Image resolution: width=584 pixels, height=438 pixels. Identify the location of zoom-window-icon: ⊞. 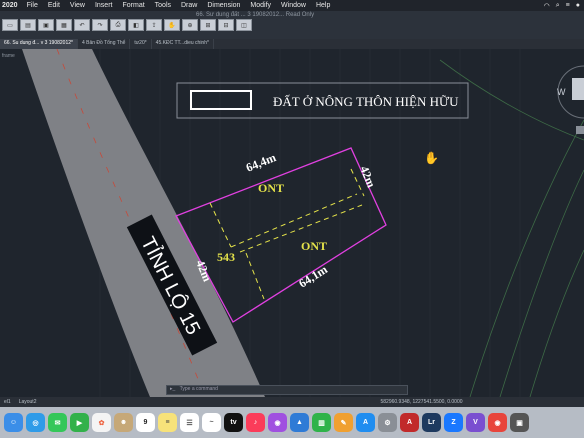
(208, 25).